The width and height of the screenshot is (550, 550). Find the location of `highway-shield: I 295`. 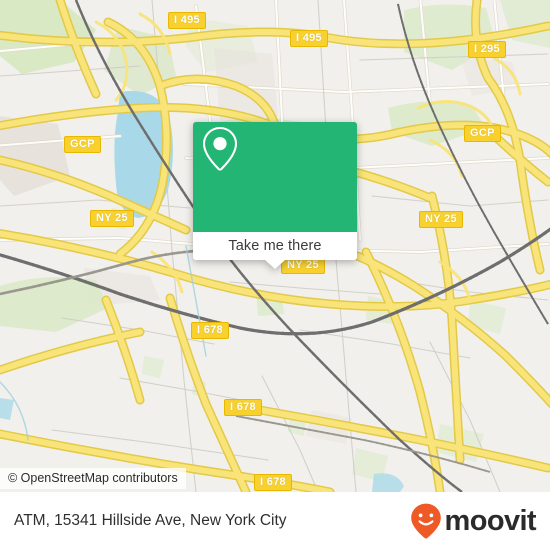

highway-shield: I 295 is located at coordinates (487, 49).